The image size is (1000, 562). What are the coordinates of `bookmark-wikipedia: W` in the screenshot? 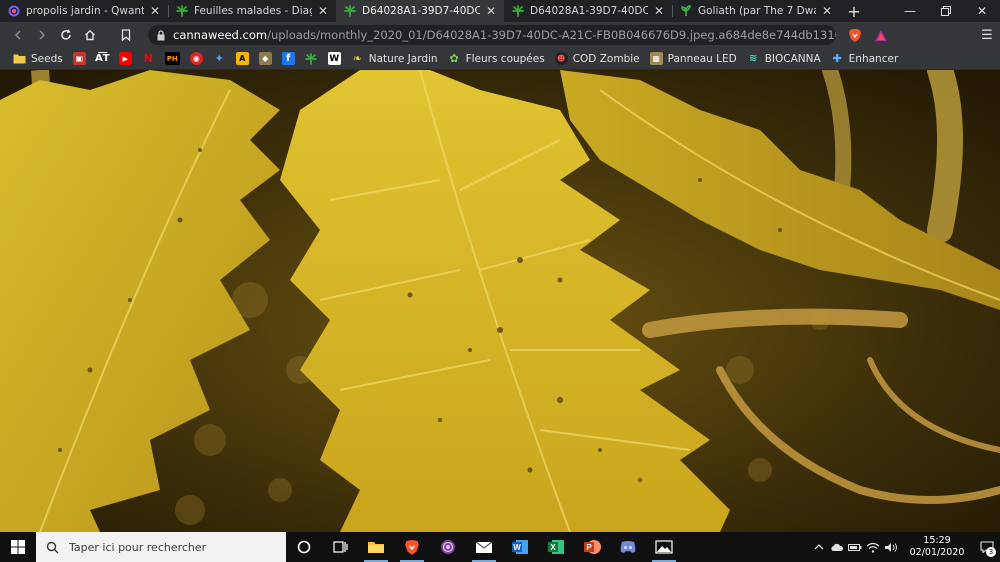 It's located at (334, 59).